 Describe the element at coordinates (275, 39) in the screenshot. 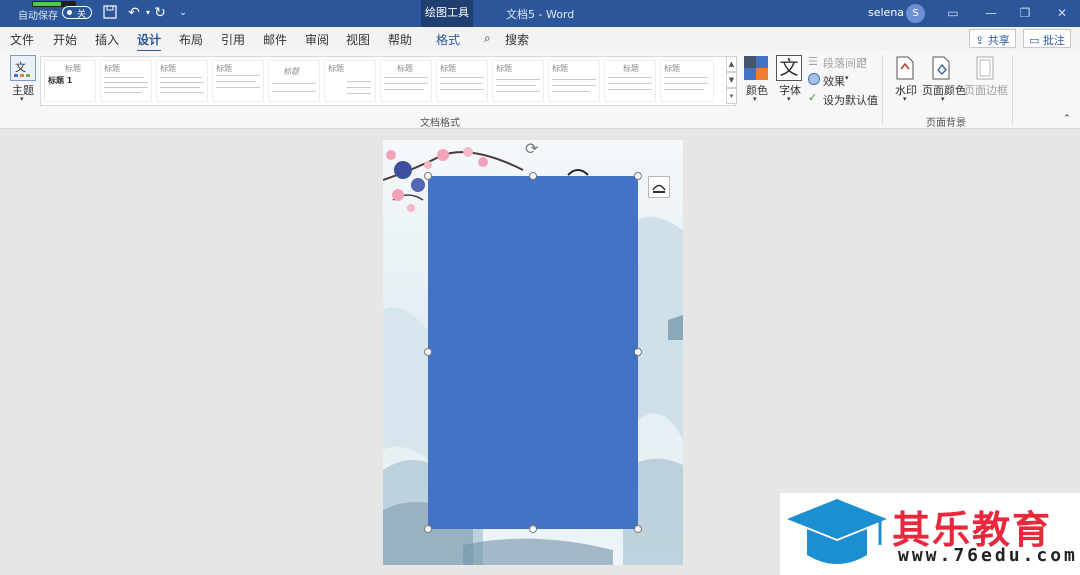

I see `tab-mailings: 邮件` at that location.